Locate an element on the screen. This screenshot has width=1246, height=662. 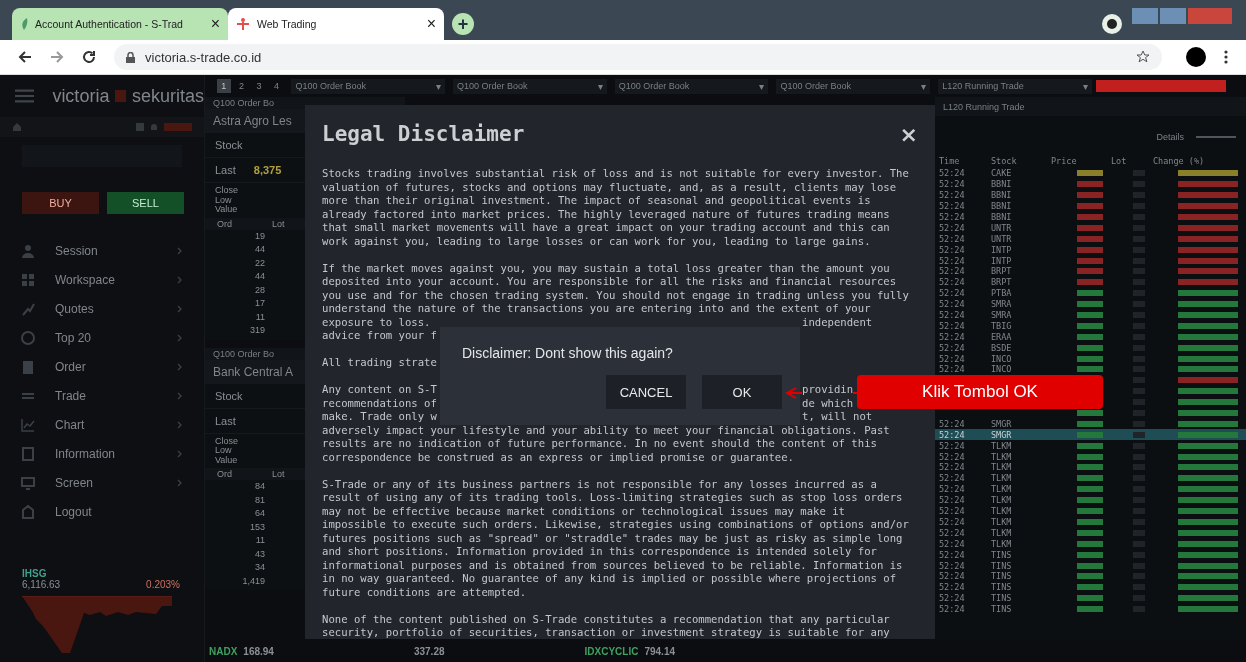
sidebar-item: Workspace is located at coordinates (102, 279).